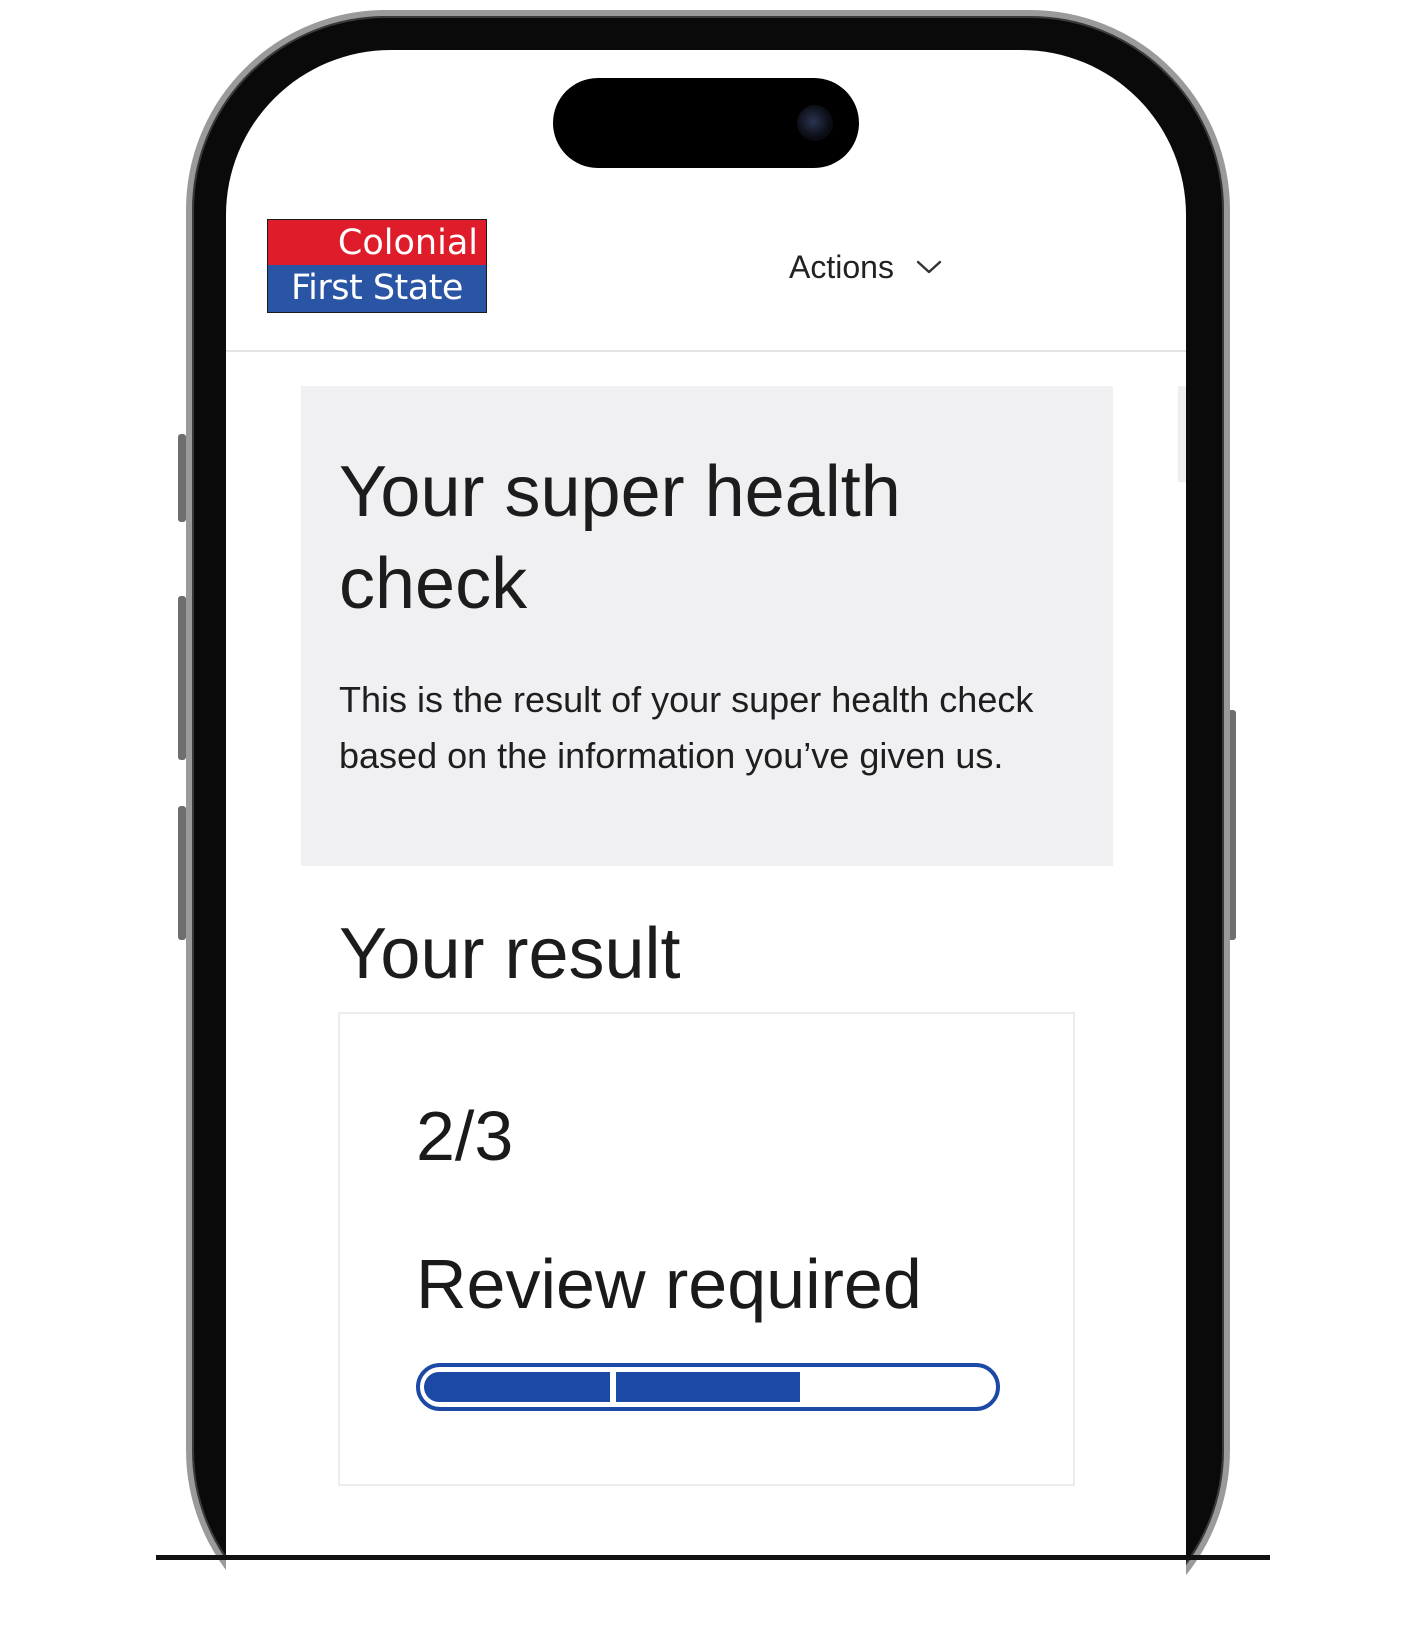  What do you see at coordinates (510, 954) in the screenshot?
I see `result-heading: Your result` at bounding box center [510, 954].